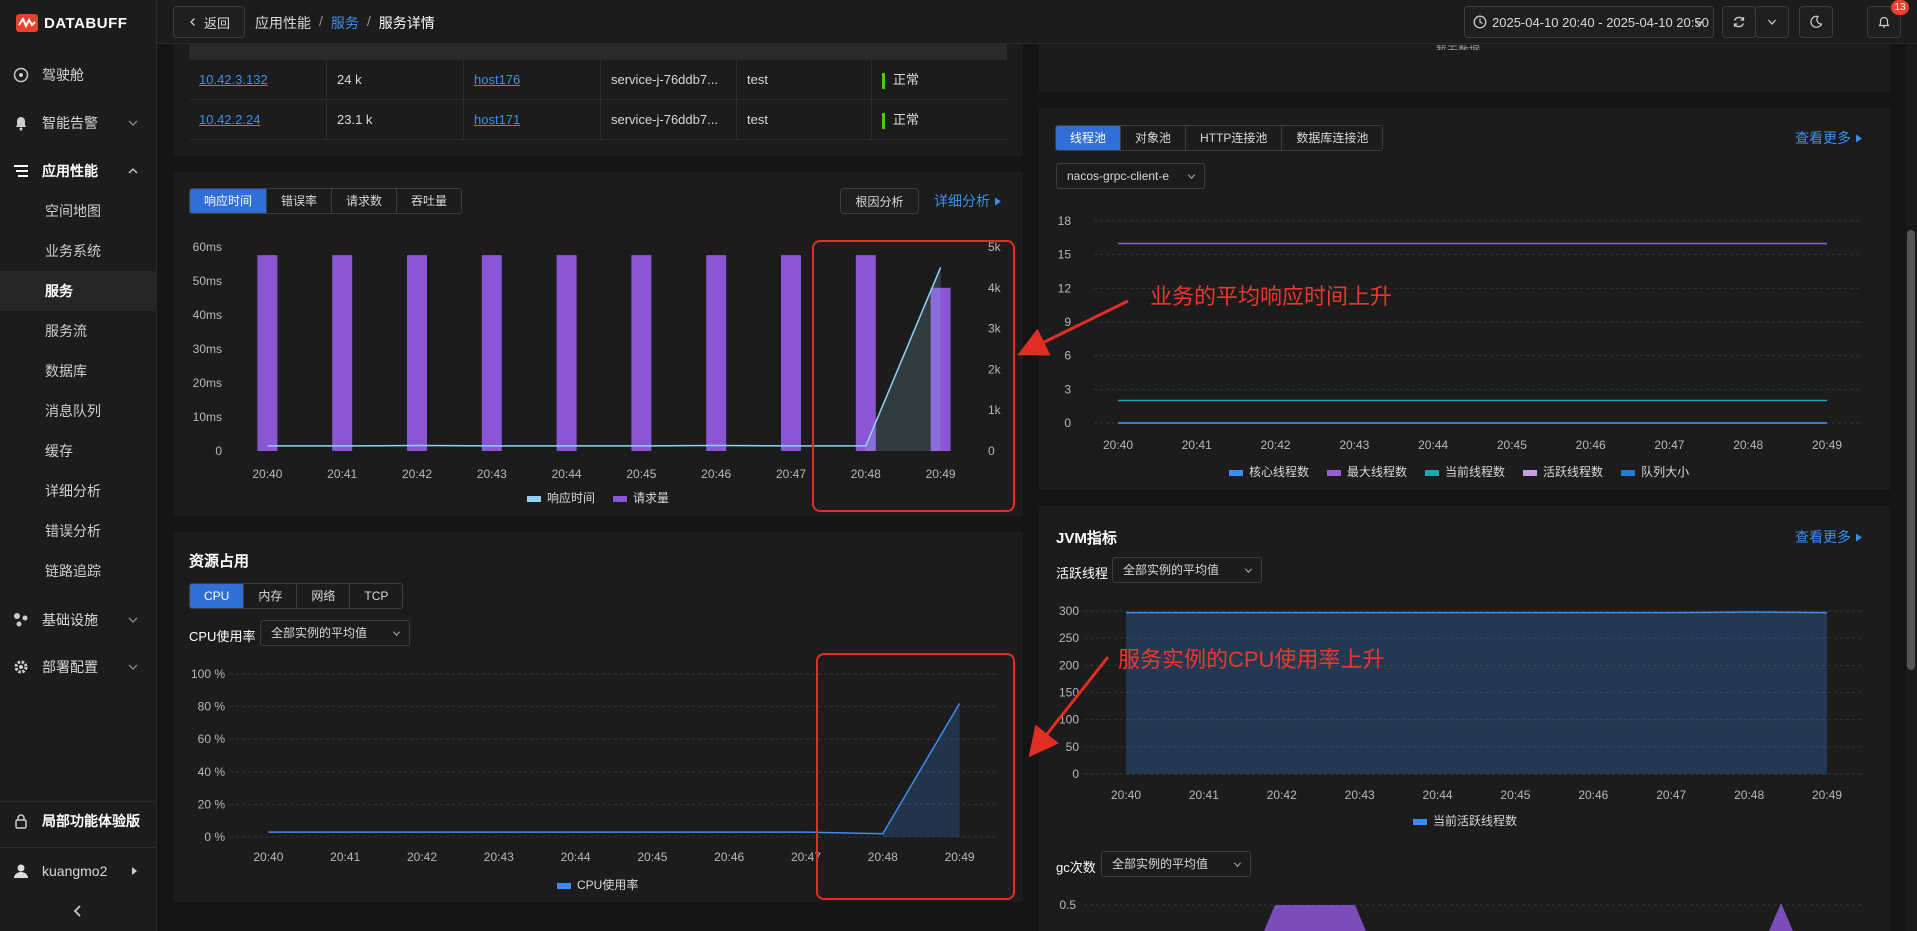 Image resolution: width=1917 pixels, height=931 pixels. I want to click on back-label: 返回, so click(216, 23).